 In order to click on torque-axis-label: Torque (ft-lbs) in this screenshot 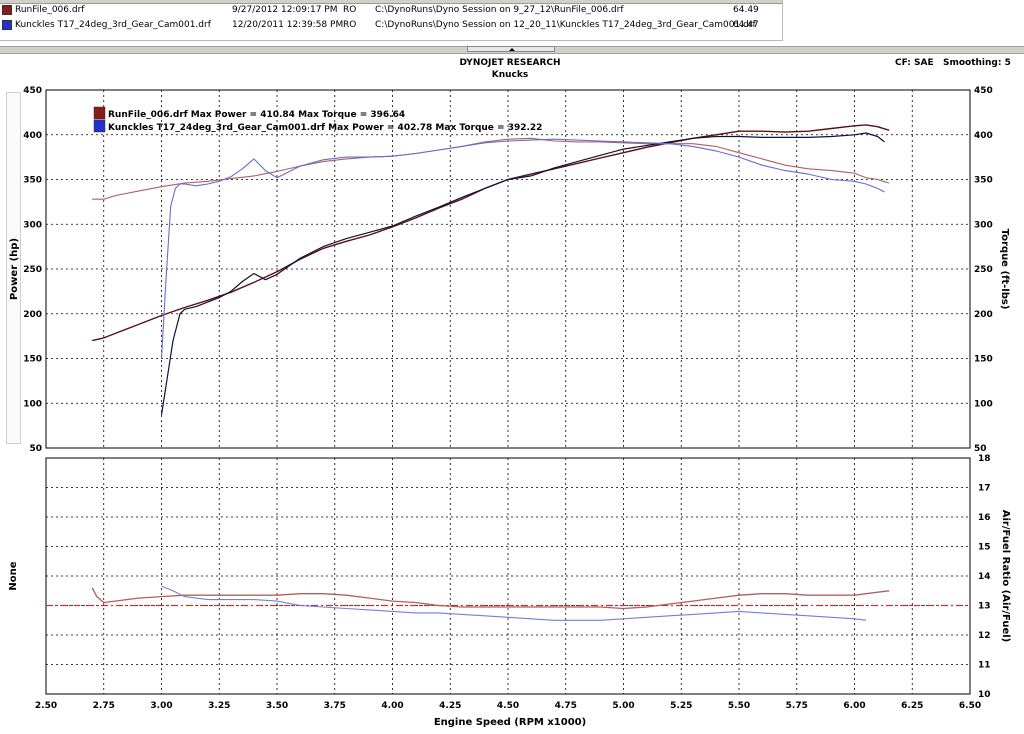, I will do `click(1004, 269)`.